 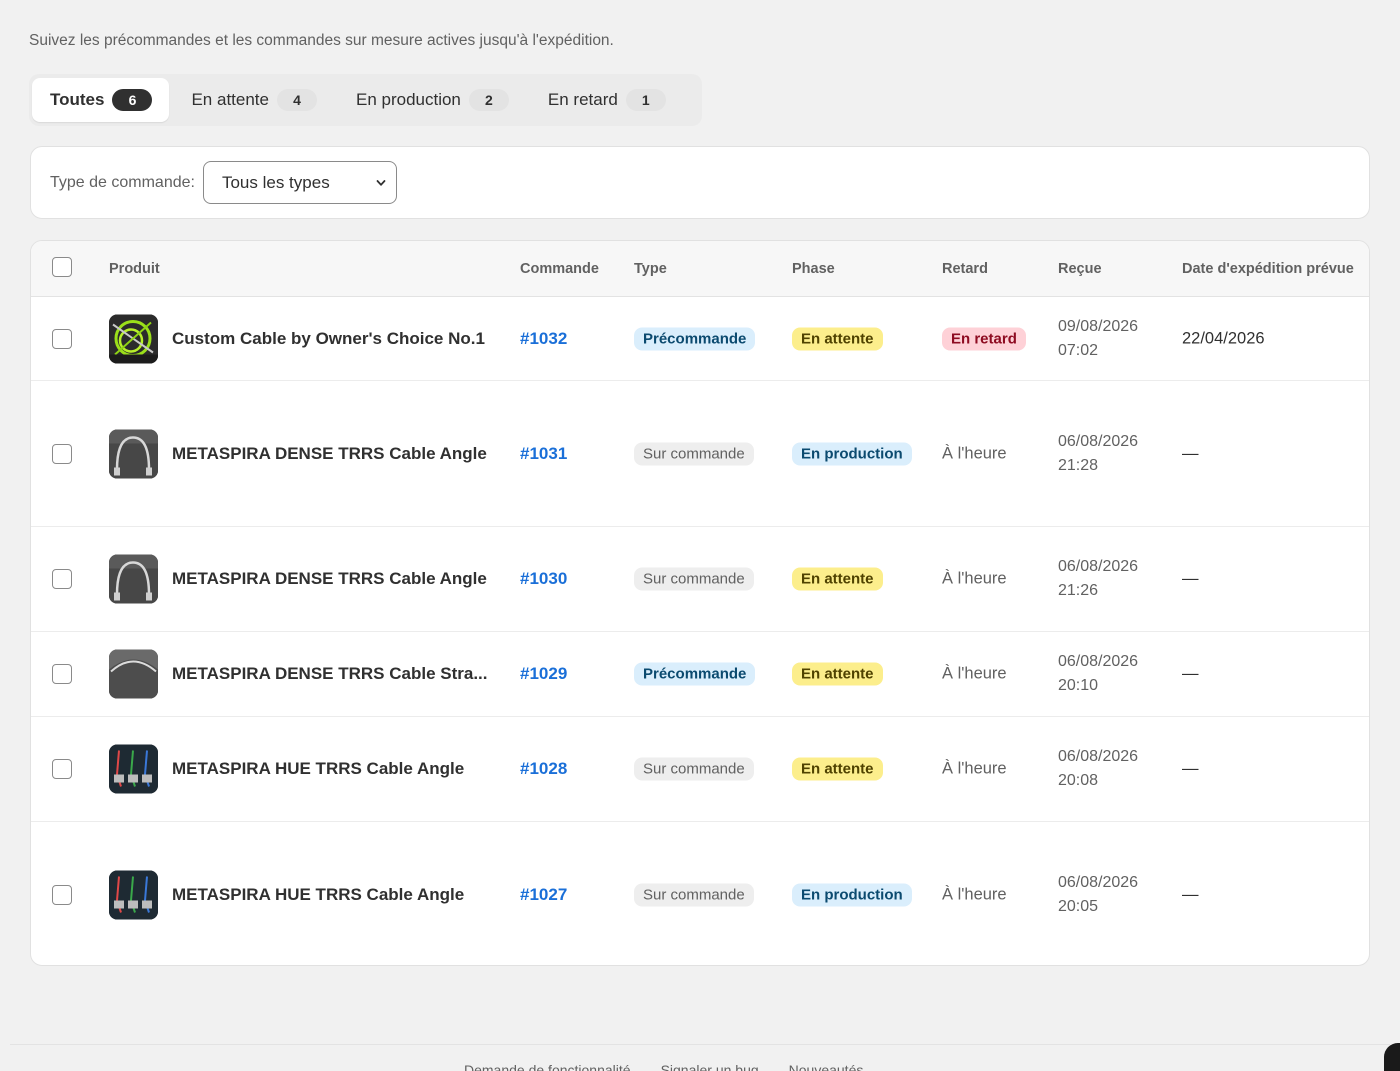 What do you see at coordinates (1078, 465) in the screenshot?
I see `received-time: 21:28` at bounding box center [1078, 465].